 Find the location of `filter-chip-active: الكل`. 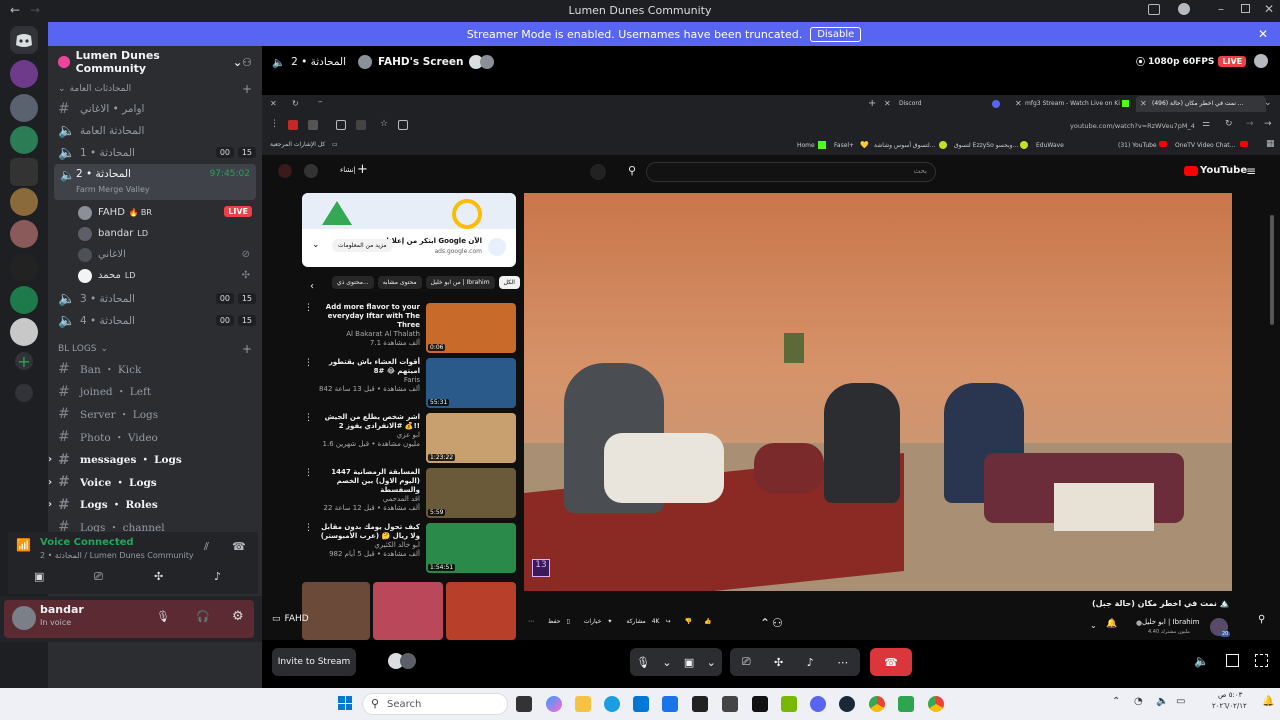

filter-chip-active: الكل is located at coordinates (509, 282).